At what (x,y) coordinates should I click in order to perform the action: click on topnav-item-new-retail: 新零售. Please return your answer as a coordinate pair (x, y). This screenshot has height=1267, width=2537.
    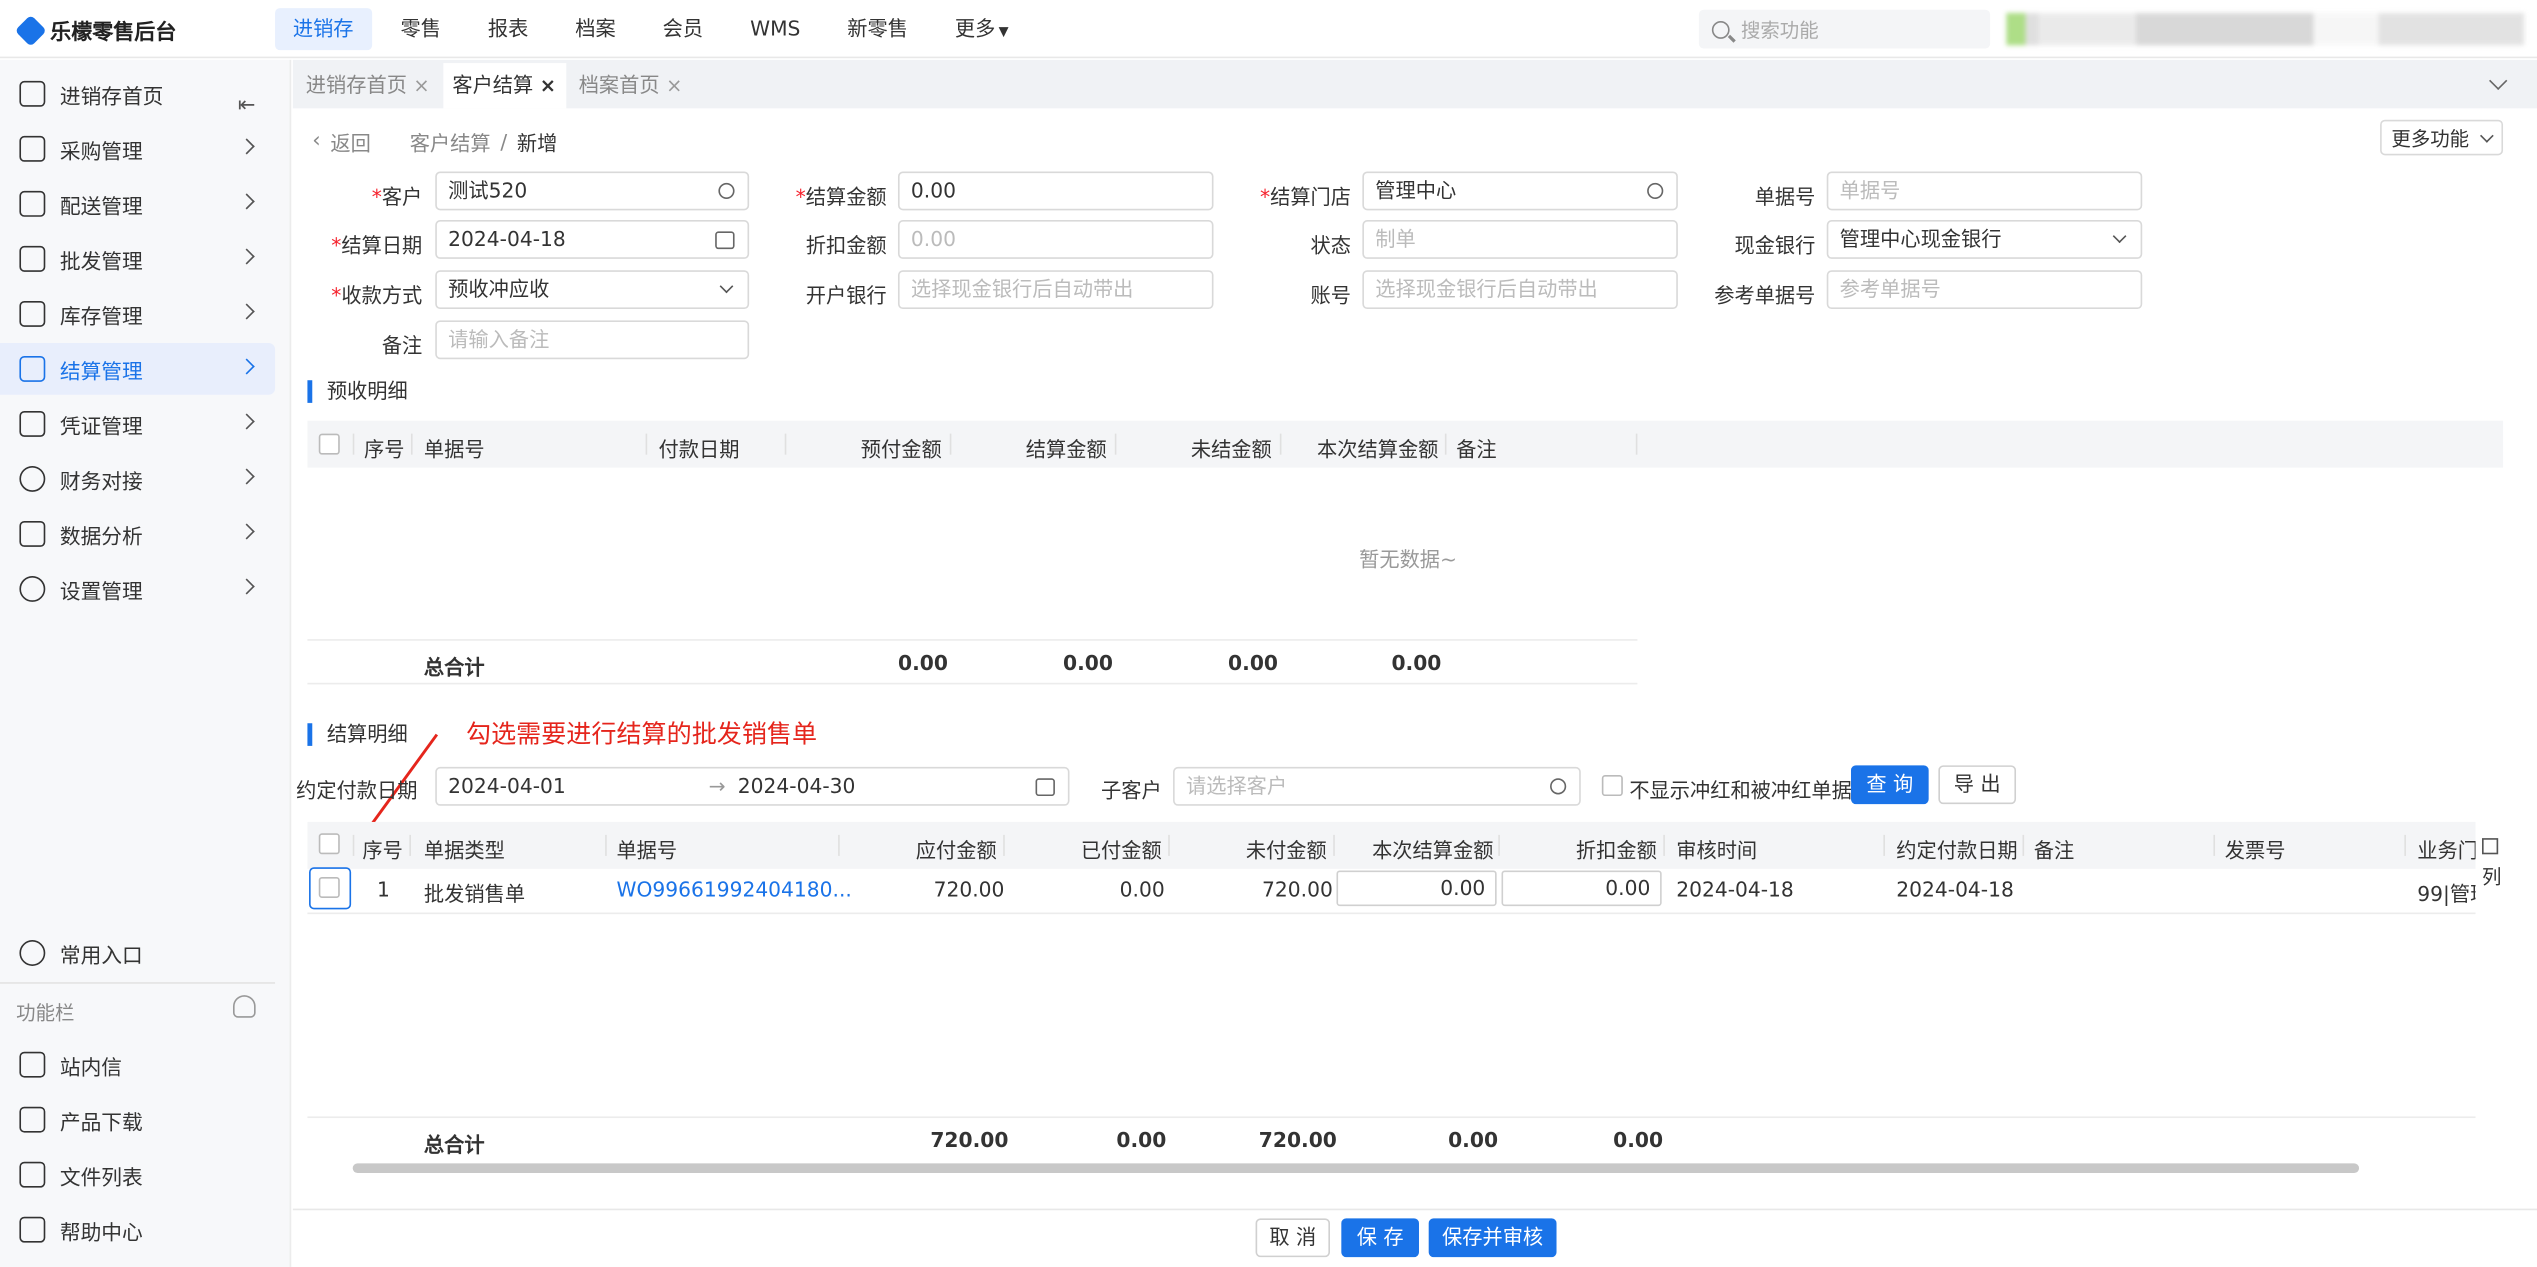
    Looking at the image, I should click on (878, 29).